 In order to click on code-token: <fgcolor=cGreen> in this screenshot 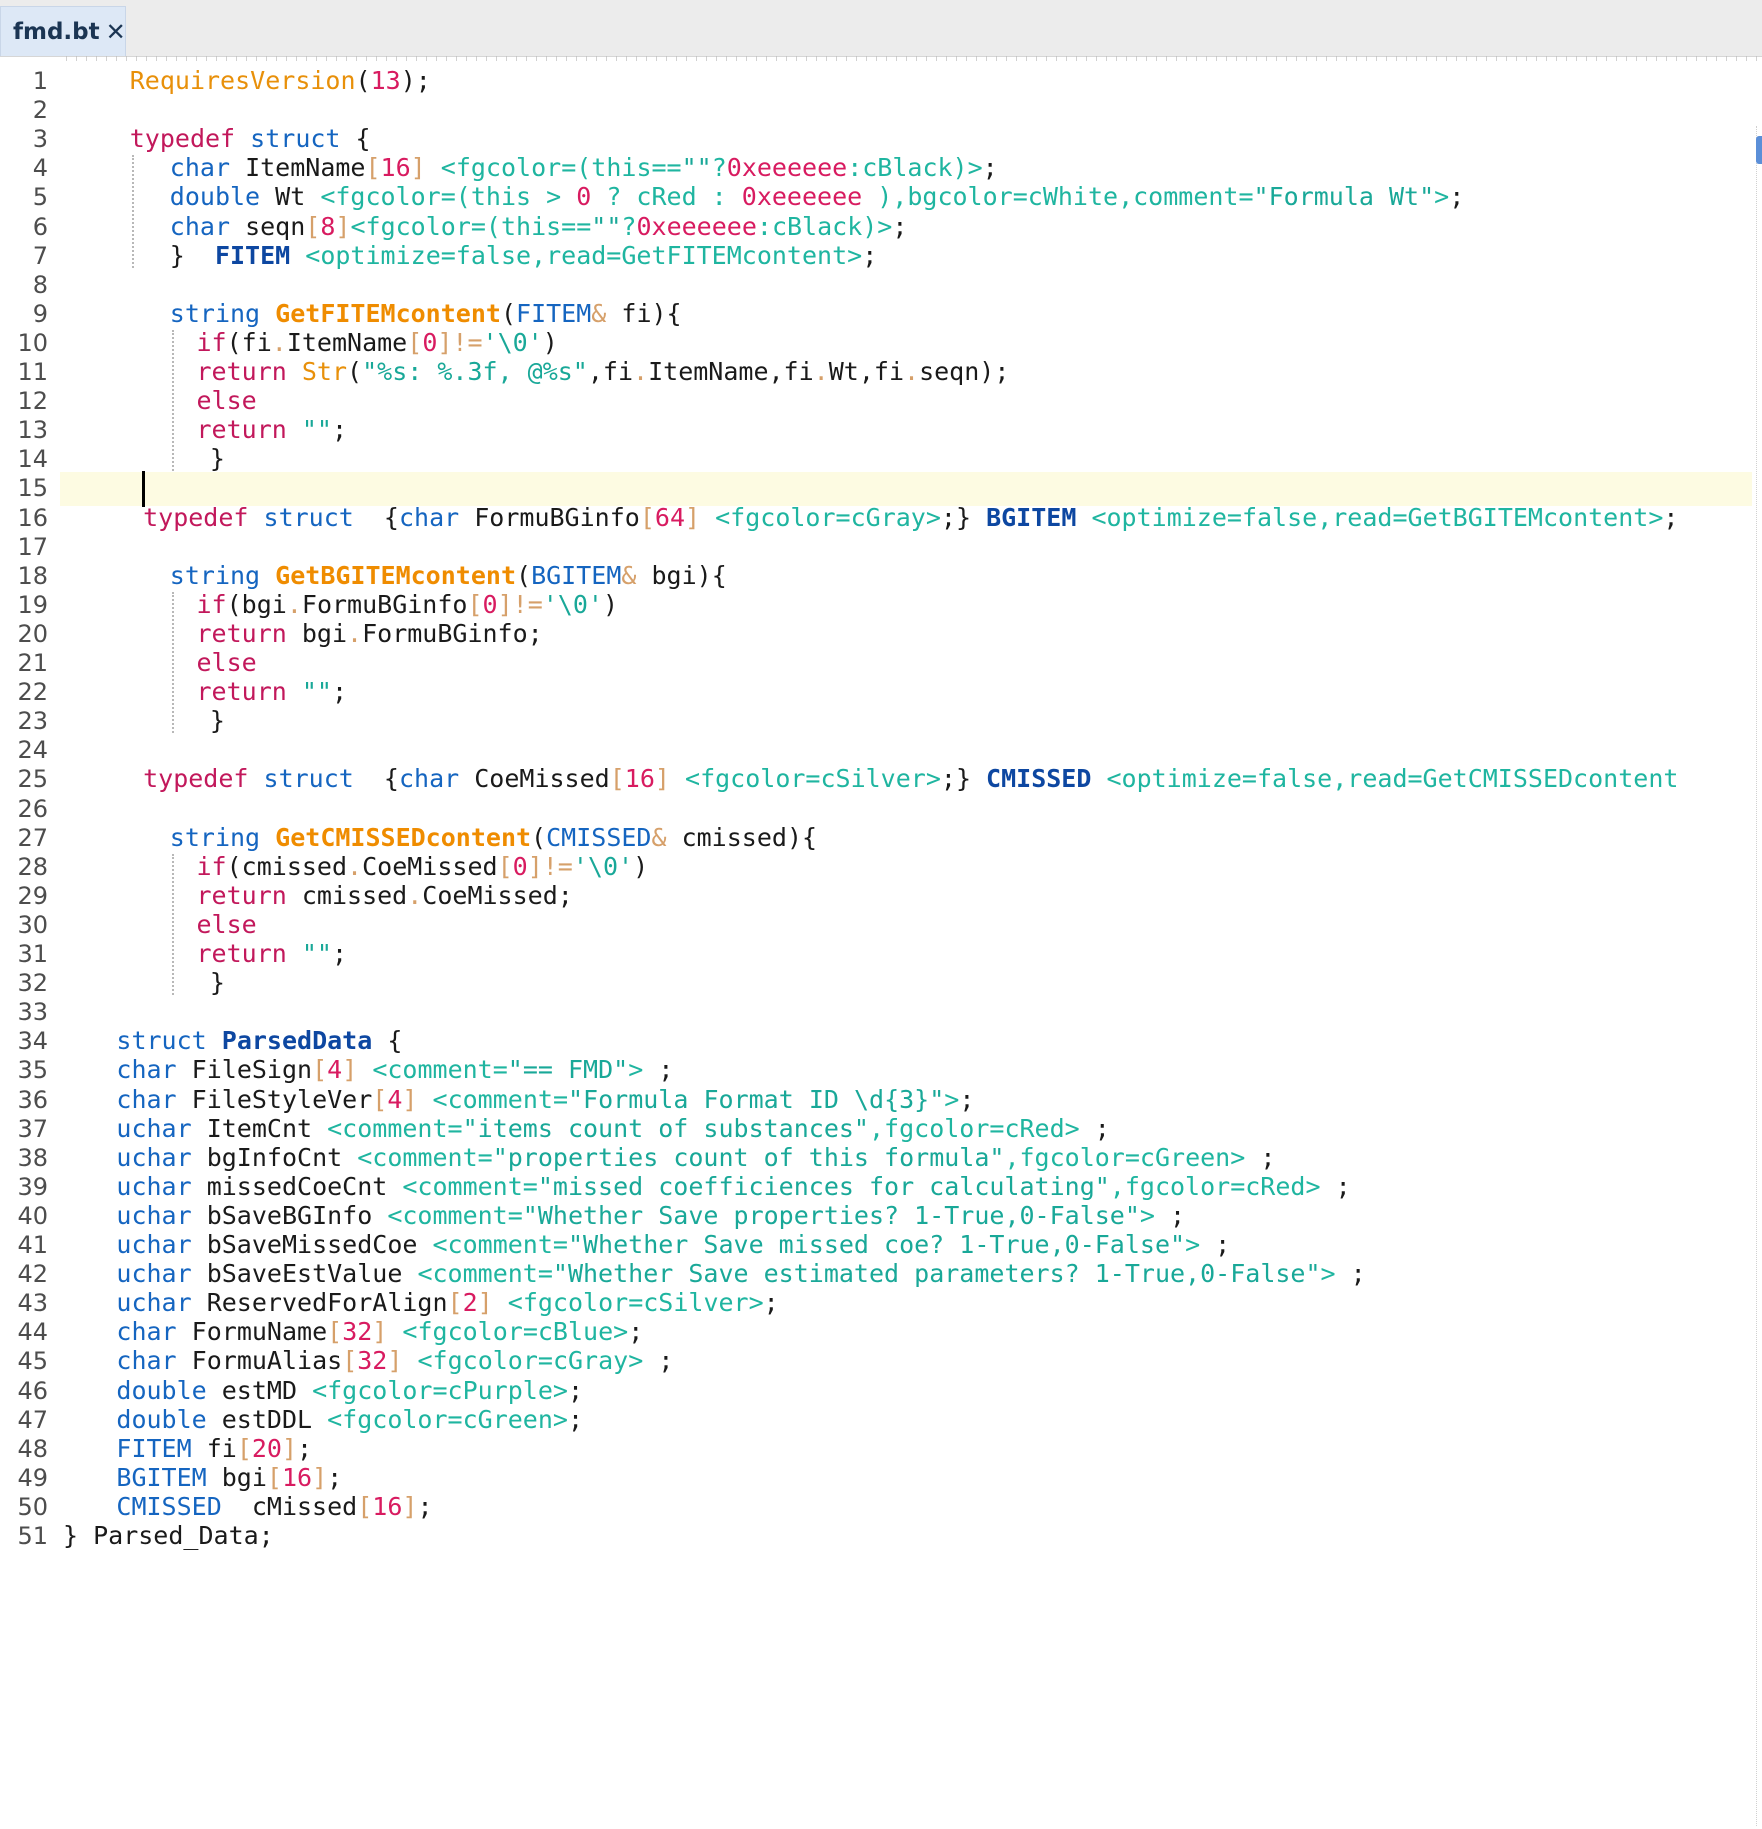, I will do `click(447, 1419)`.